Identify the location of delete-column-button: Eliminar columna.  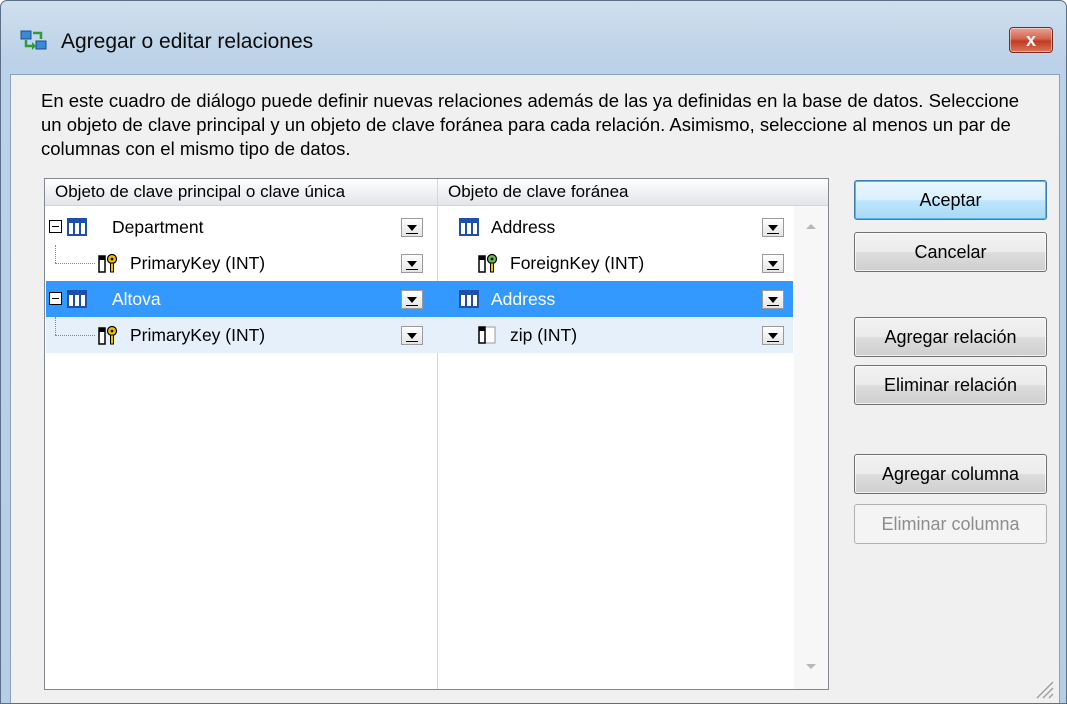
(950, 524).